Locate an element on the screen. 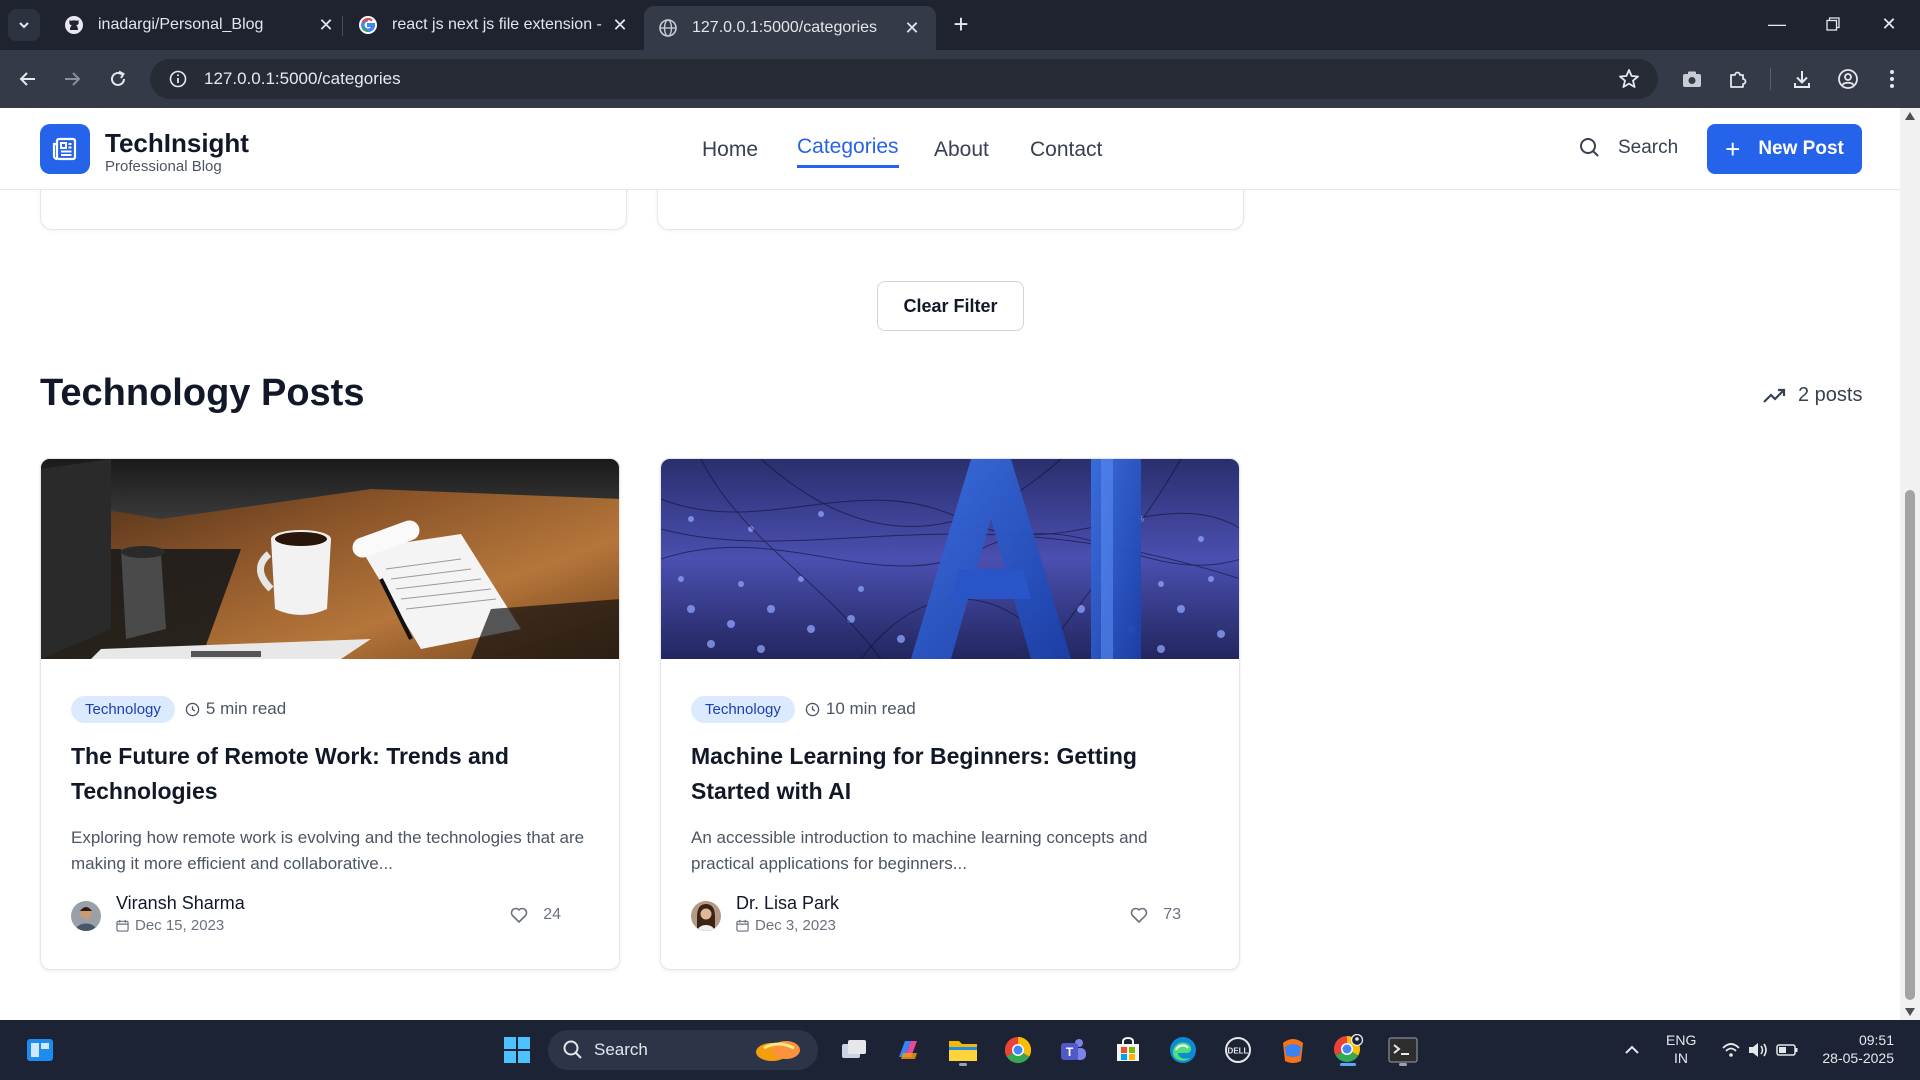  calendar-icon is located at coordinates (742, 925).